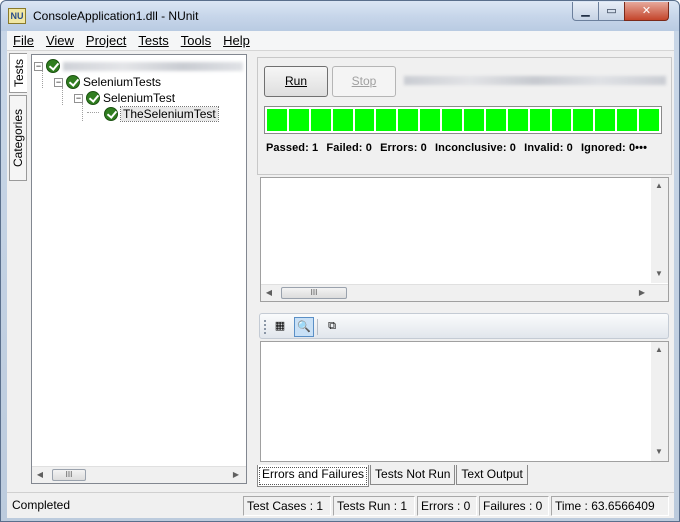  What do you see at coordinates (18, 278) in the screenshot?
I see `left-vertical-tabs: Tests Categories` at bounding box center [18, 278].